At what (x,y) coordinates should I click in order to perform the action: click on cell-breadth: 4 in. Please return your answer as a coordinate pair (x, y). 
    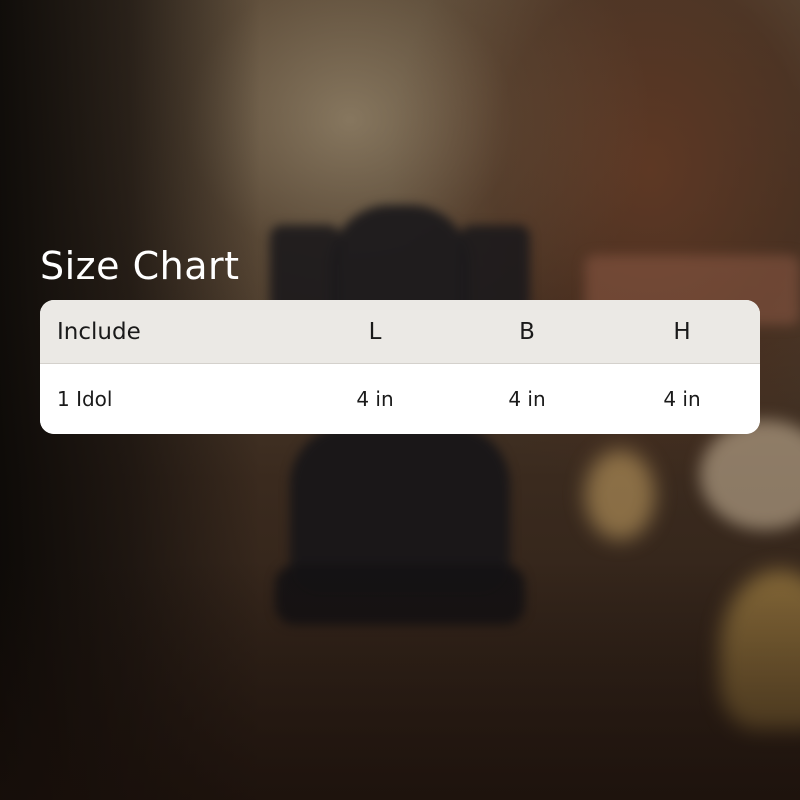
    Looking at the image, I should click on (527, 399).